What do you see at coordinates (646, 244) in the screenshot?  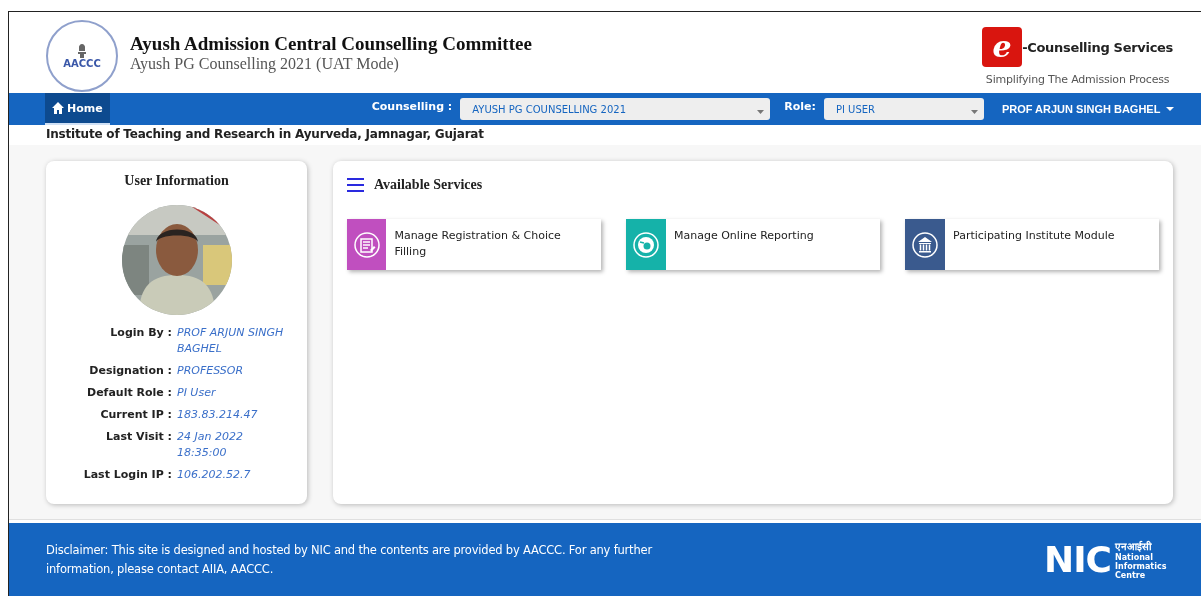 I see `disc-icon` at bounding box center [646, 244].